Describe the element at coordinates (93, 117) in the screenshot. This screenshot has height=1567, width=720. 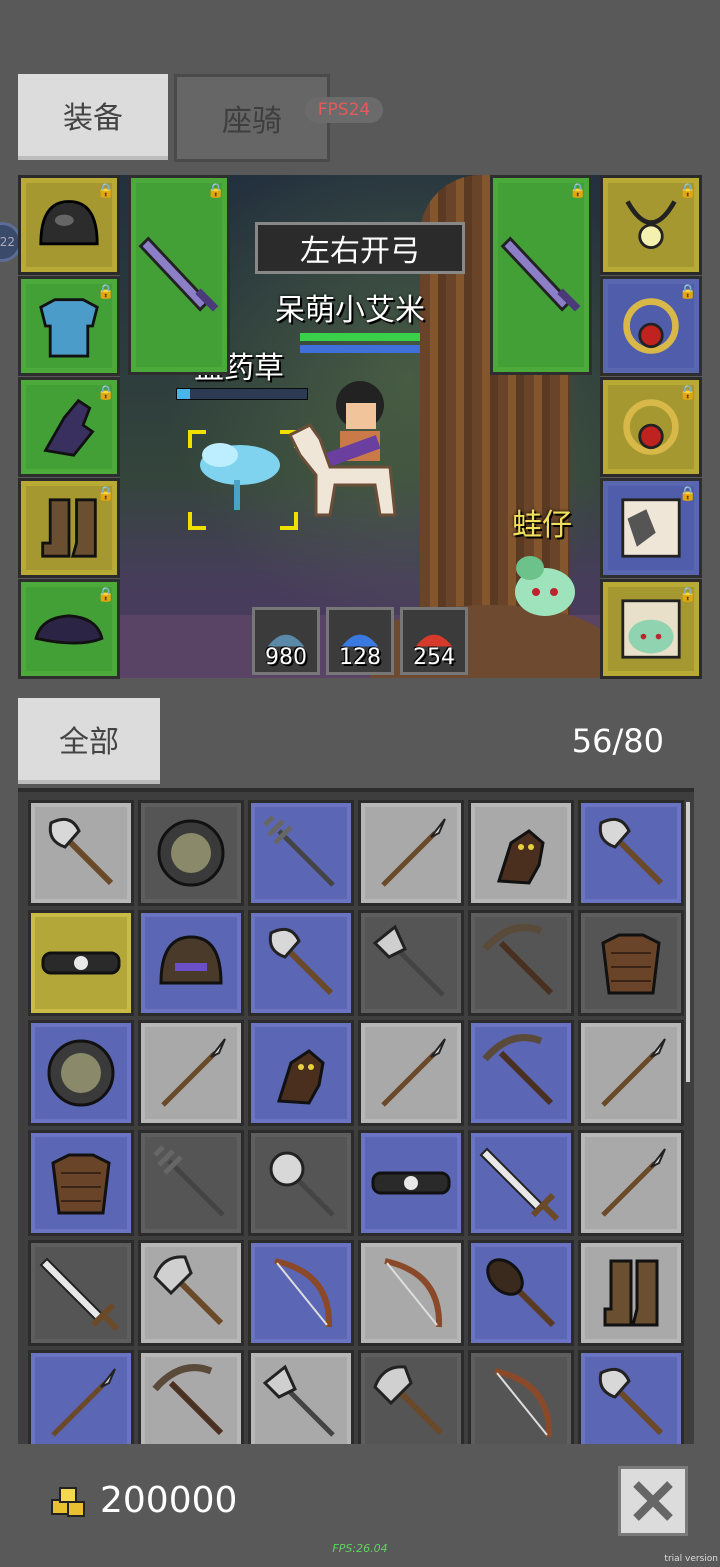
I see `tab-equipment: 装备` at that location.